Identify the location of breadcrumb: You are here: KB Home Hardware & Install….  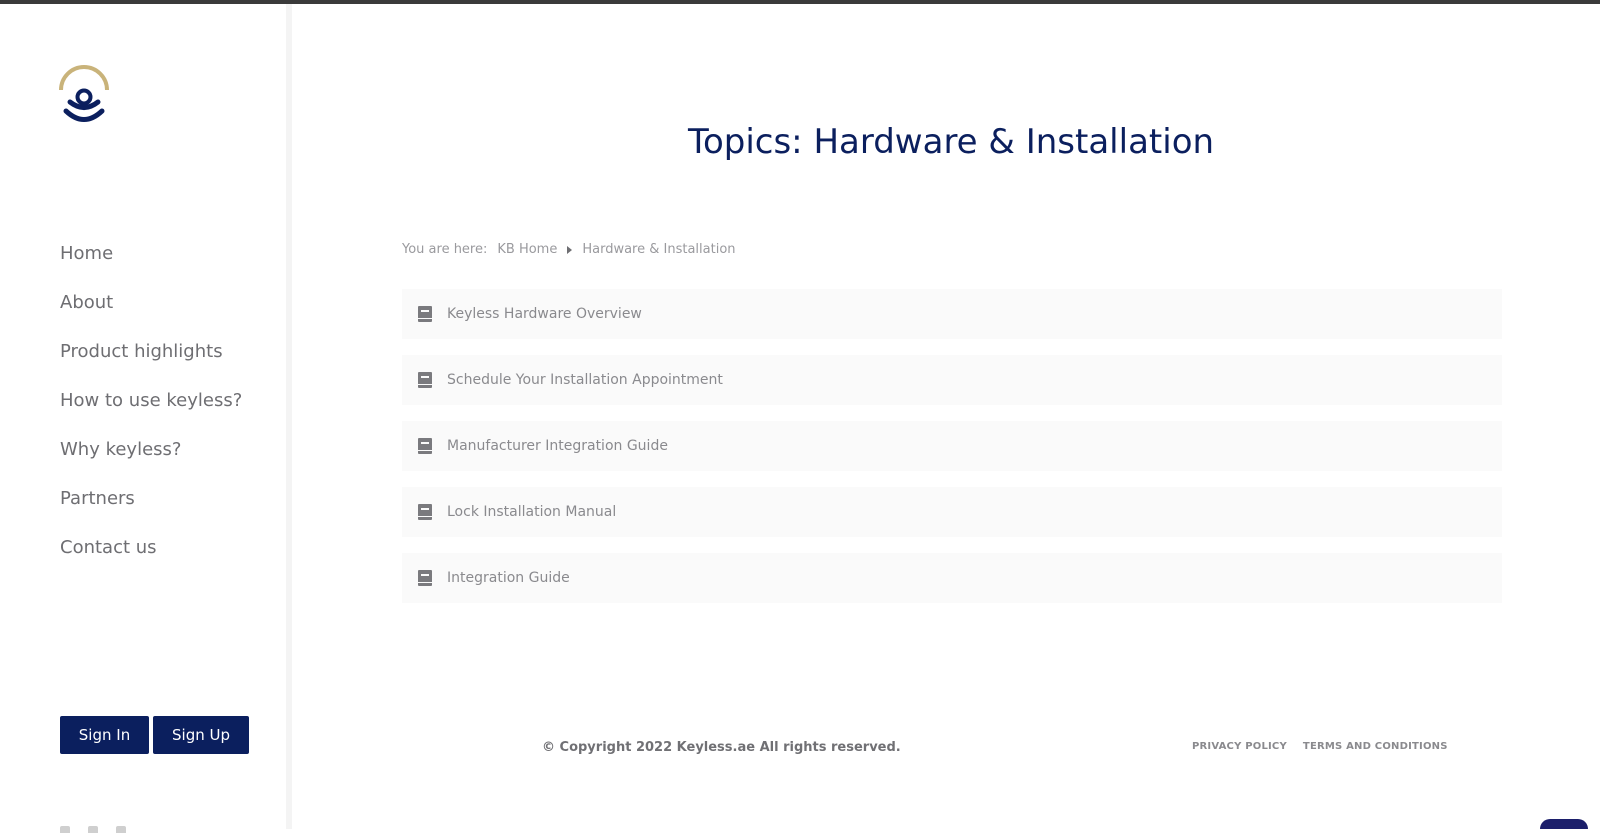
(569, 249).